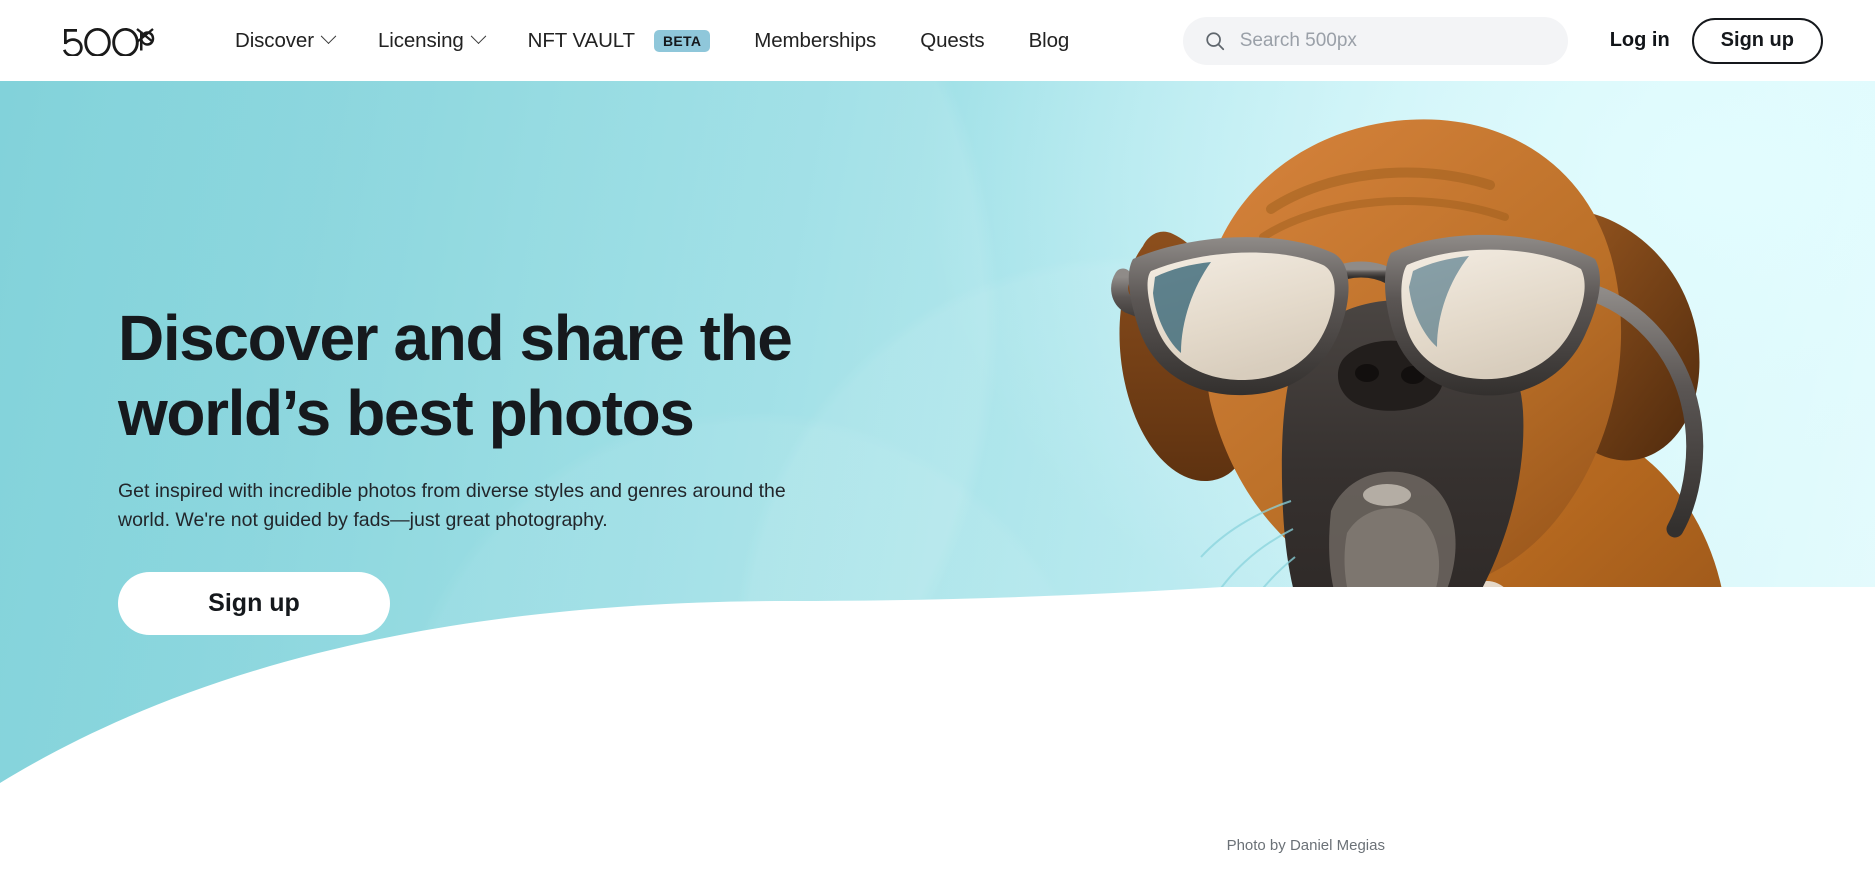  What do you see at coordinates (145, 35) in the screenshot?
I see `500px-logo-x-icon` at bounding box center [145, 35].